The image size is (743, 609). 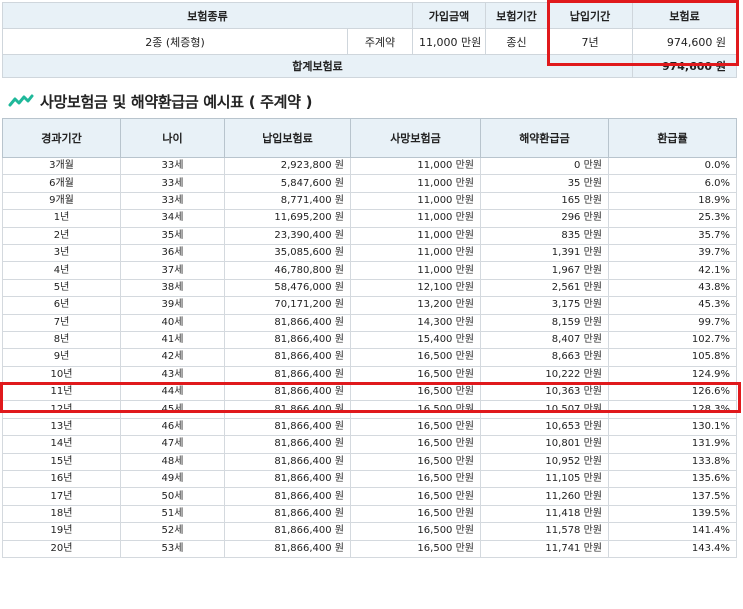 I want to click on cell-refund-rate: 133.8%, so click(x=672, y=462).